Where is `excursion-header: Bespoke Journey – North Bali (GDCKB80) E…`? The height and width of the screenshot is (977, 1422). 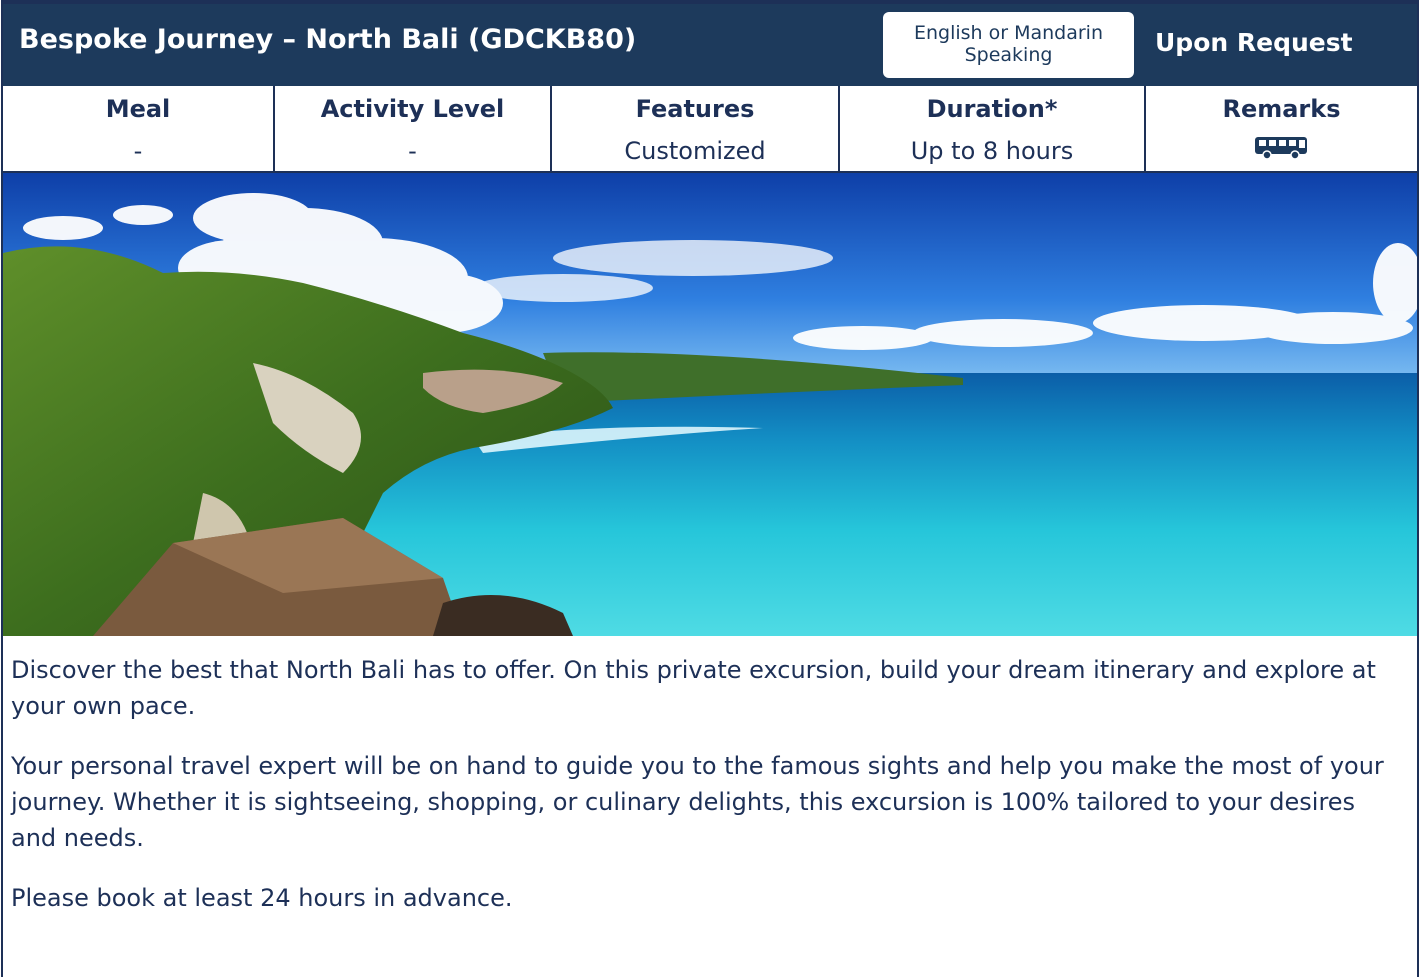 excursion-header: Bespoke Journey – North Bali (GDCKB80) E… is located at coordinates (710, 43).